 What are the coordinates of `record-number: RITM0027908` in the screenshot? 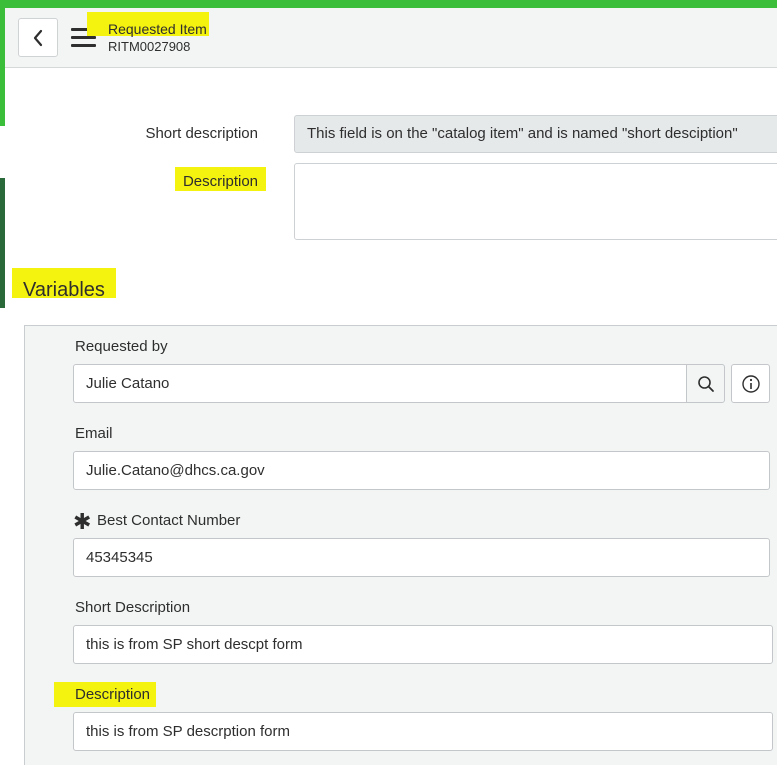 It's located at (149, 46).